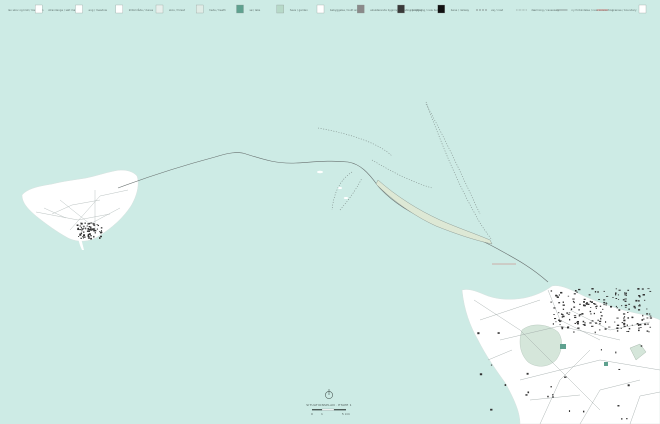 Image resolution: width=660 pixels, height=424 pixels. Describe the element at coordinates (39, 9) in the screenshot. I see `dotted-box-icon` at that location.